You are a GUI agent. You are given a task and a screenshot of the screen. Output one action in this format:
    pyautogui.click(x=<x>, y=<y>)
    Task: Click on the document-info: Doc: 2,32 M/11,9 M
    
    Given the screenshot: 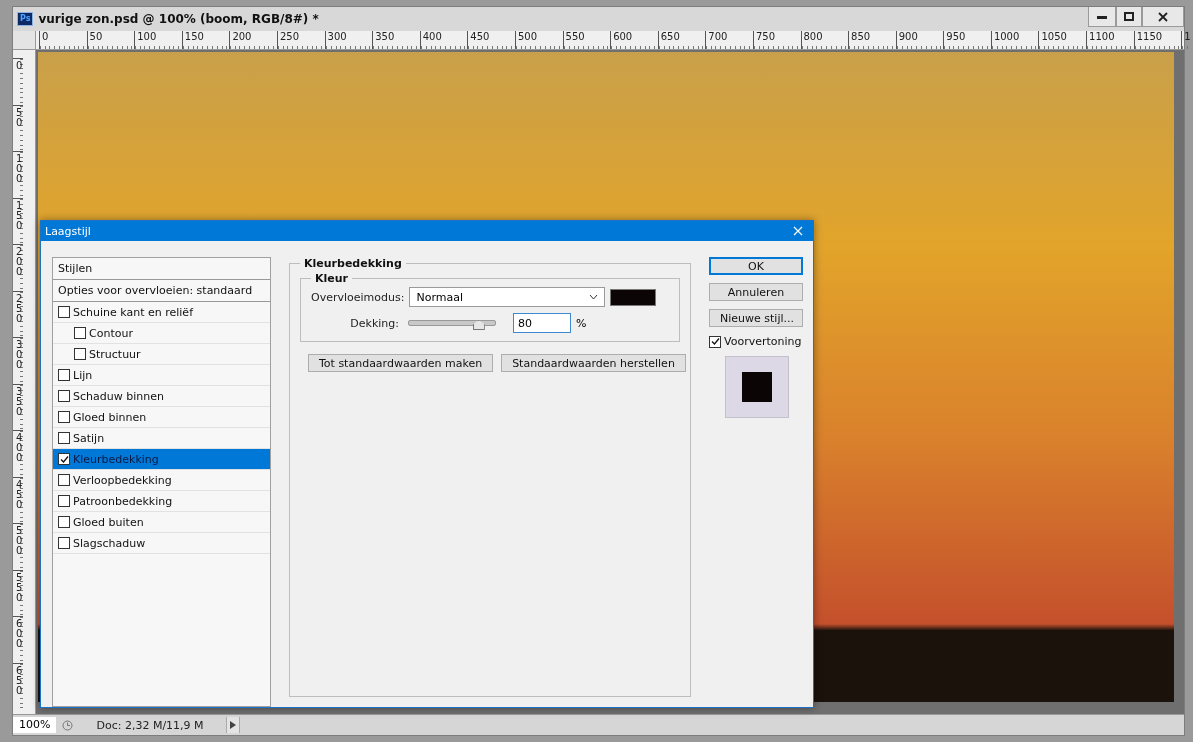 What is the action you would take?
    pyautogui.click(x=150, y=725)
    